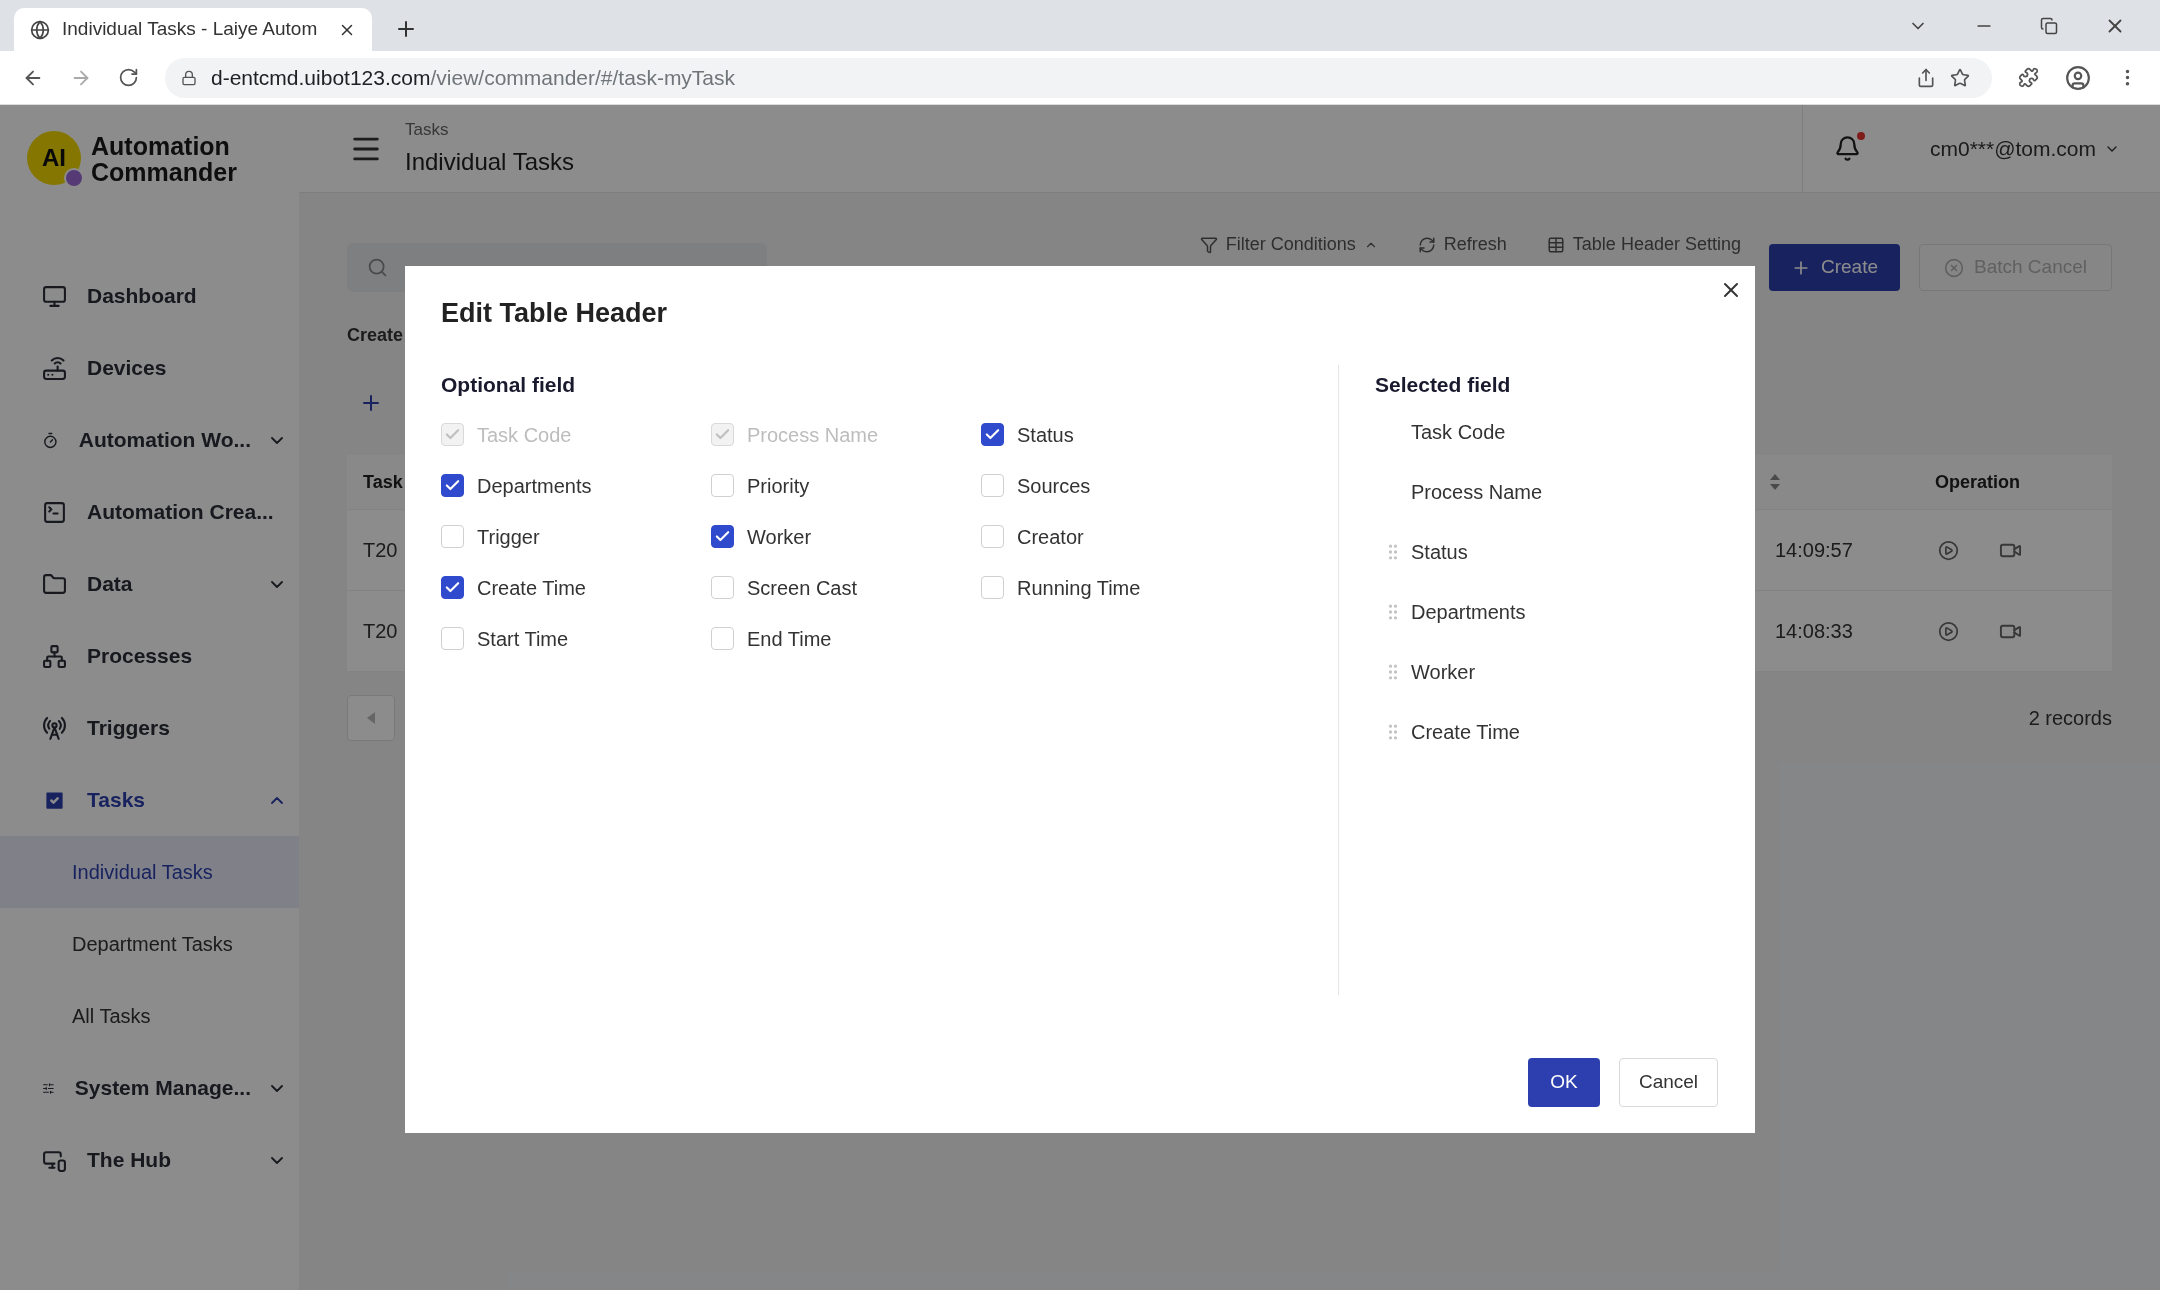 Image resolution: width=2160 pixels, height=1290 pixels. I want to click on selected-field: Create Time, so click(1465, 732).